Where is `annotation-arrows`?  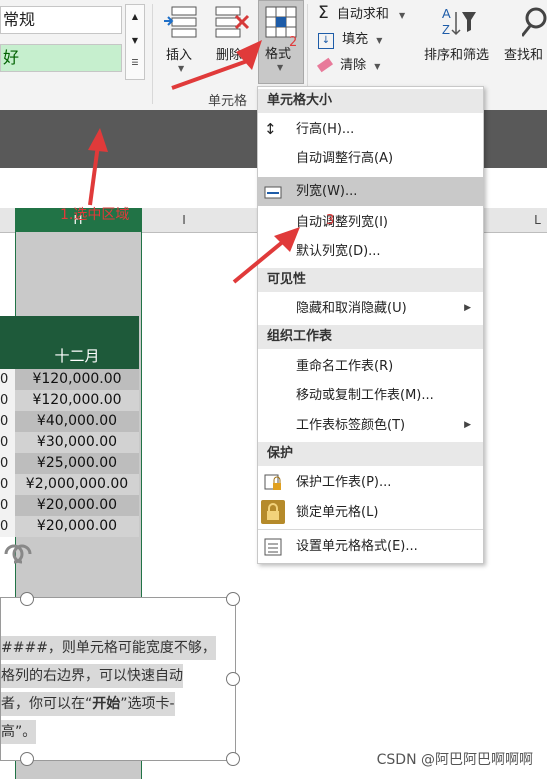
annotation-arrows is located at coordinates (194, 162).